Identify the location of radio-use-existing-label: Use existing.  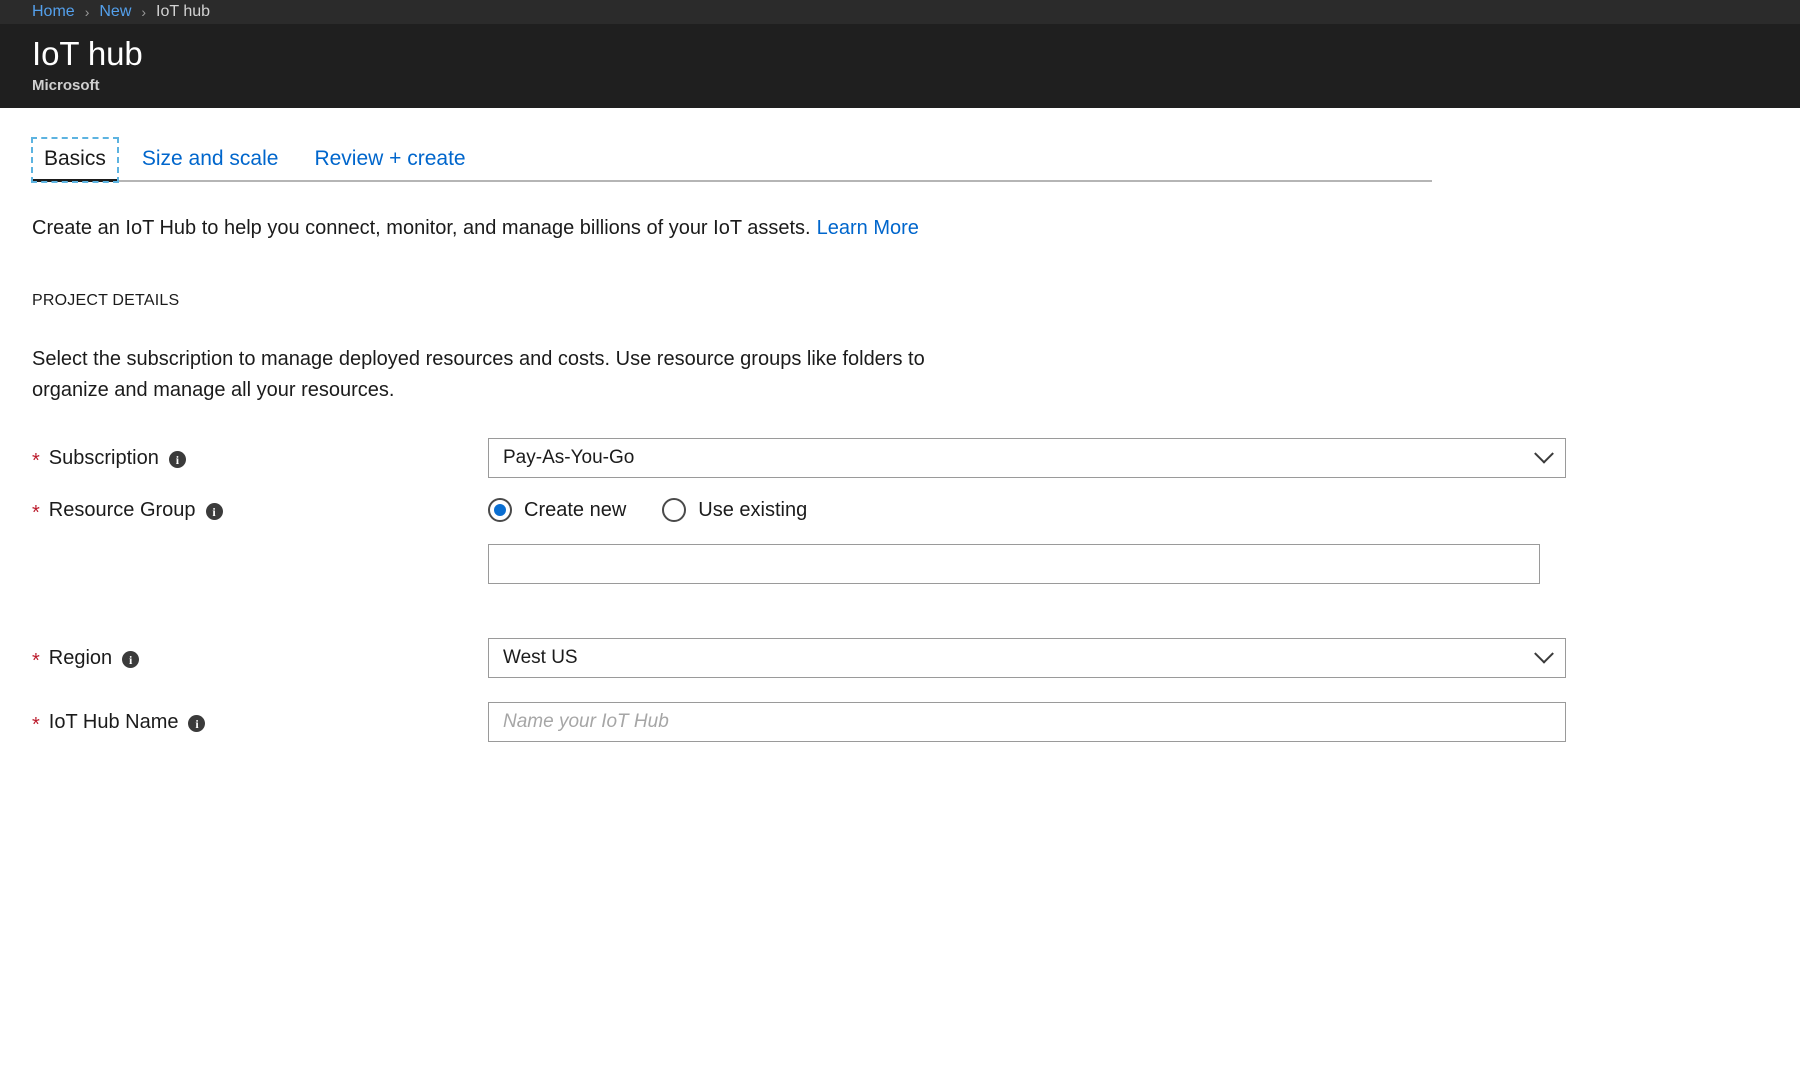
(753, 509).